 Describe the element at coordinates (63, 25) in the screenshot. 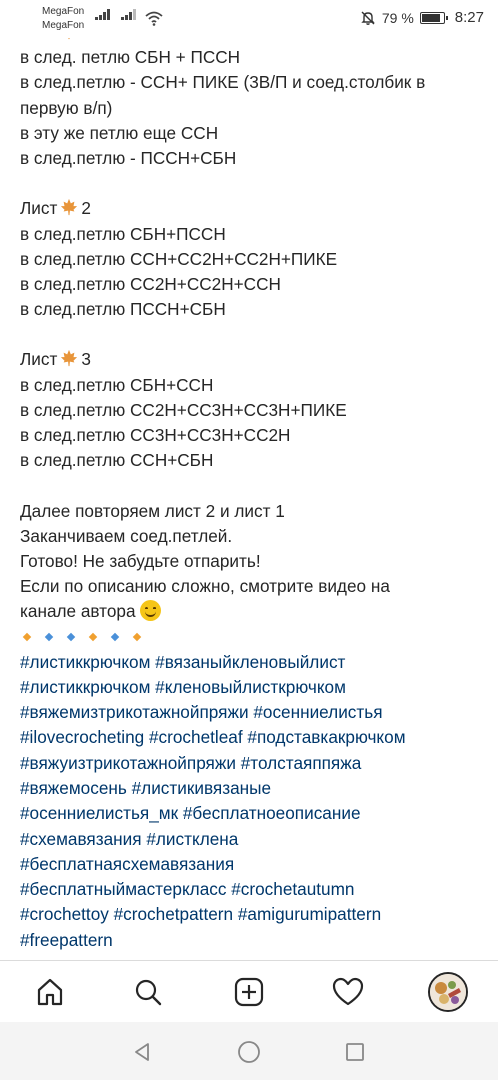

I see `carrier-2: MegaFon` at that location.